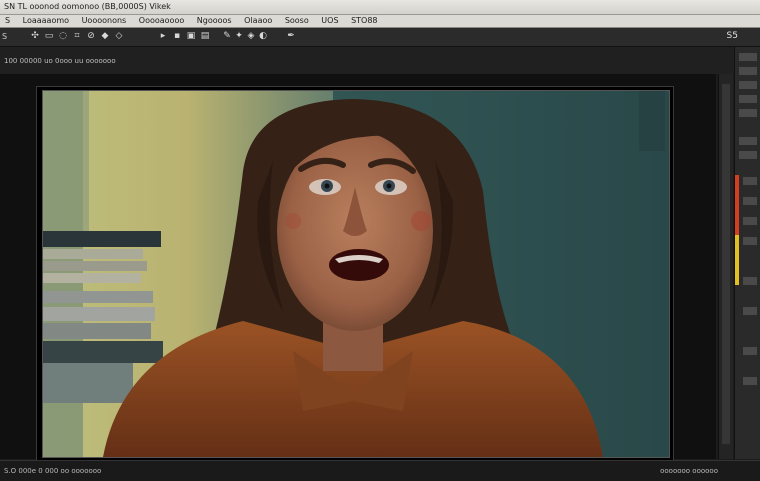  I want to click on paragraph-panel-icon, so click(750, 381).